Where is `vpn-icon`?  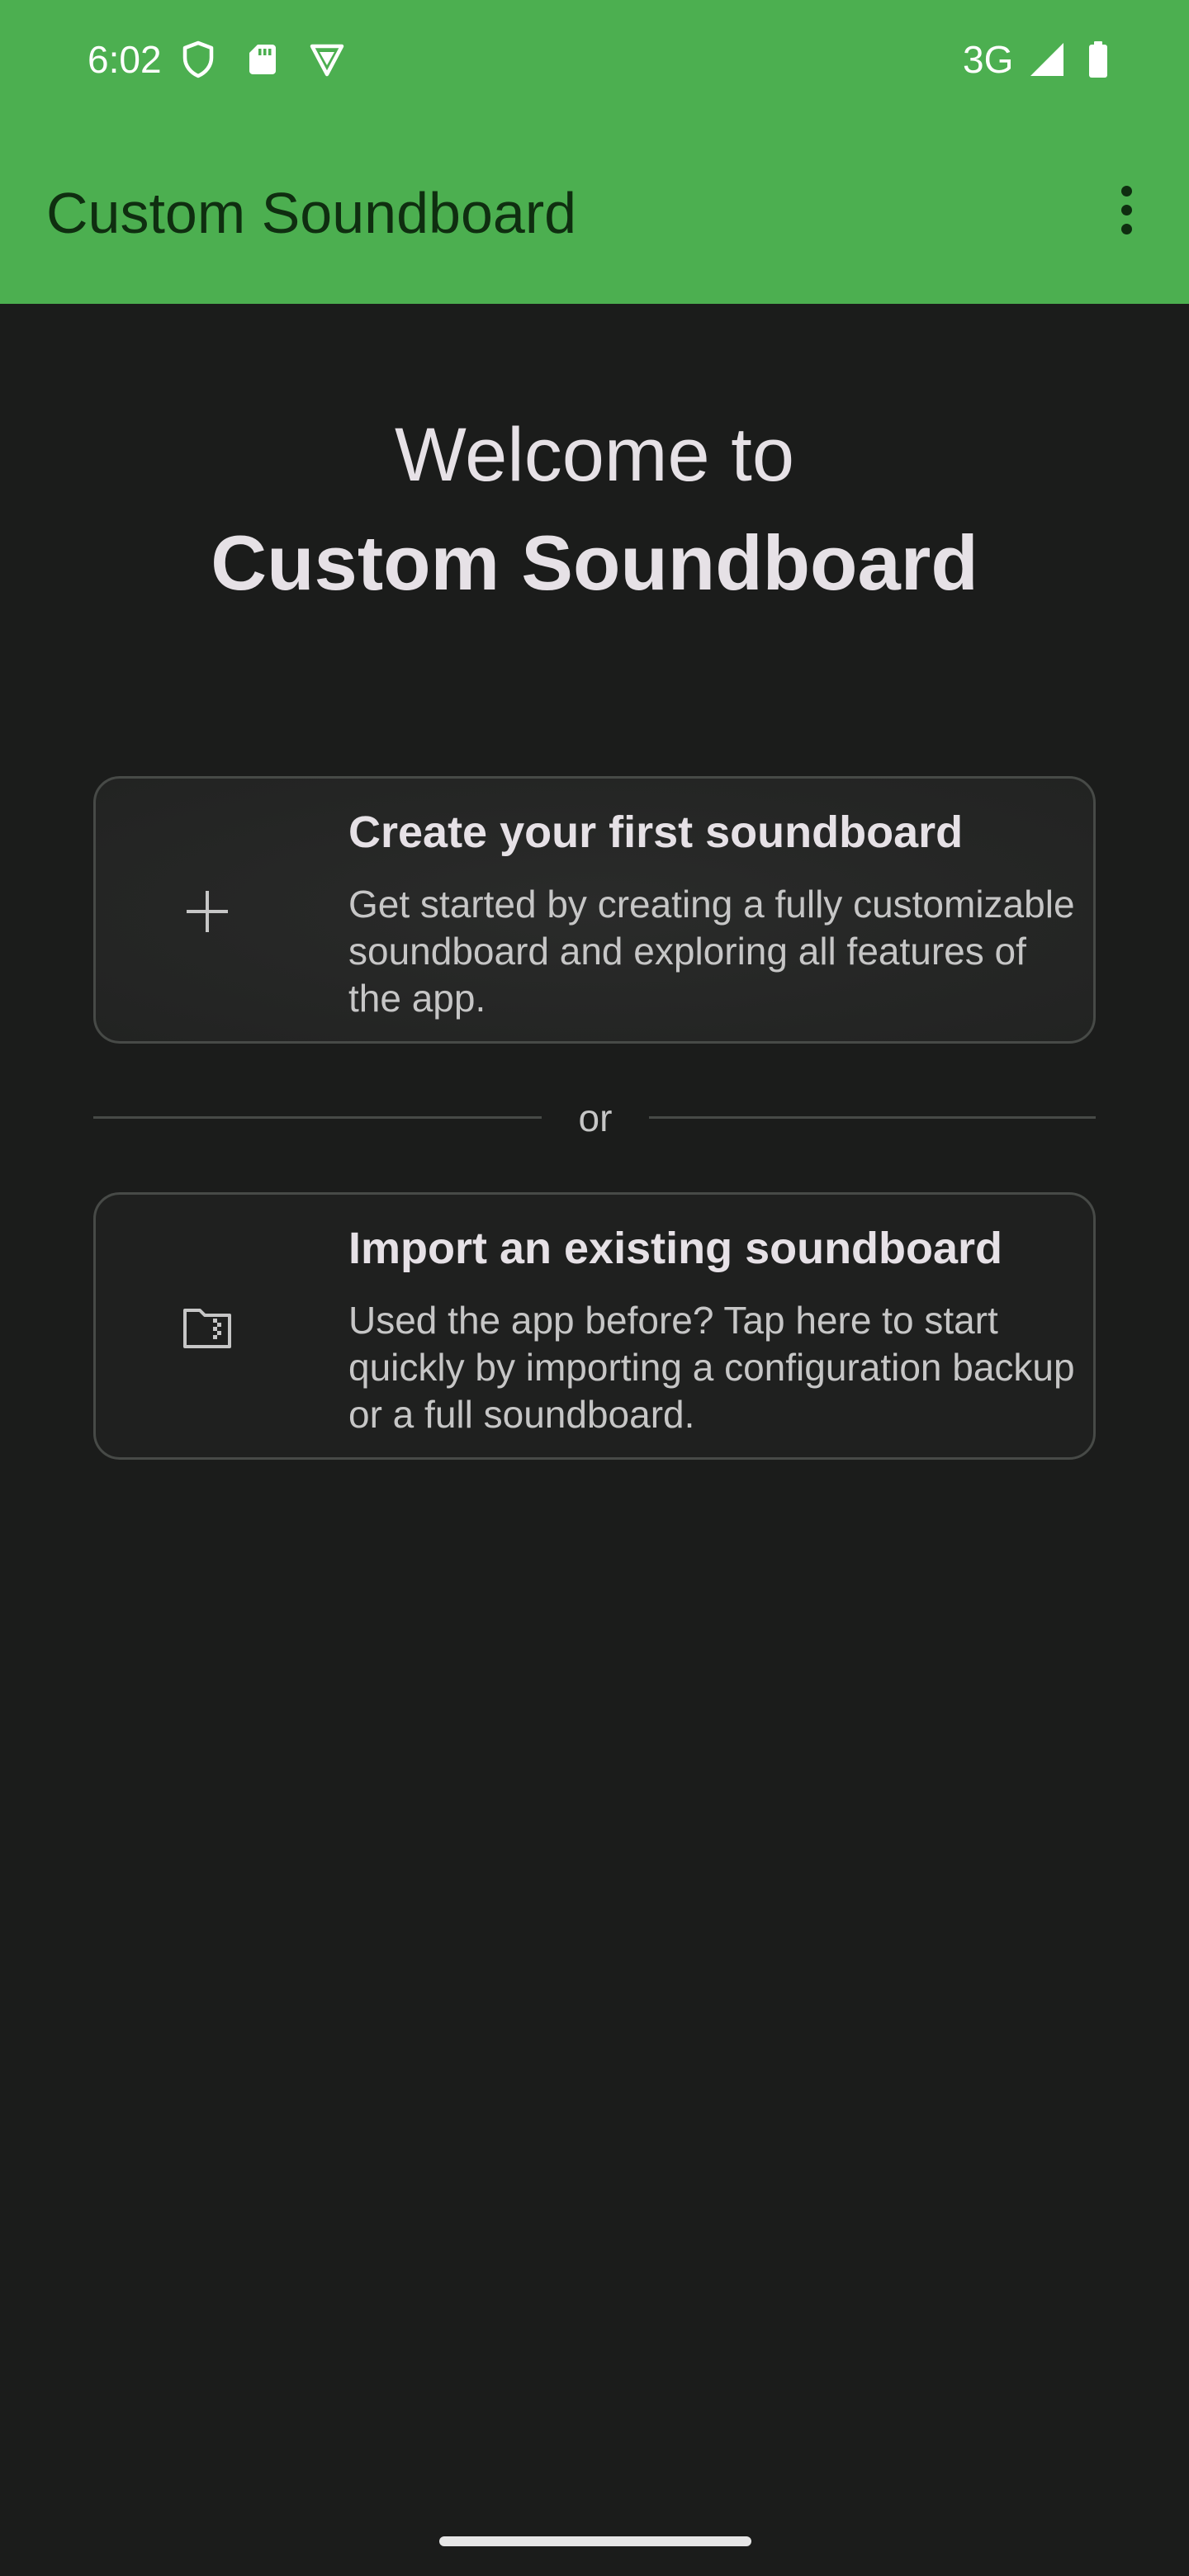 vpn-icon is located at coordinates (327, 60).